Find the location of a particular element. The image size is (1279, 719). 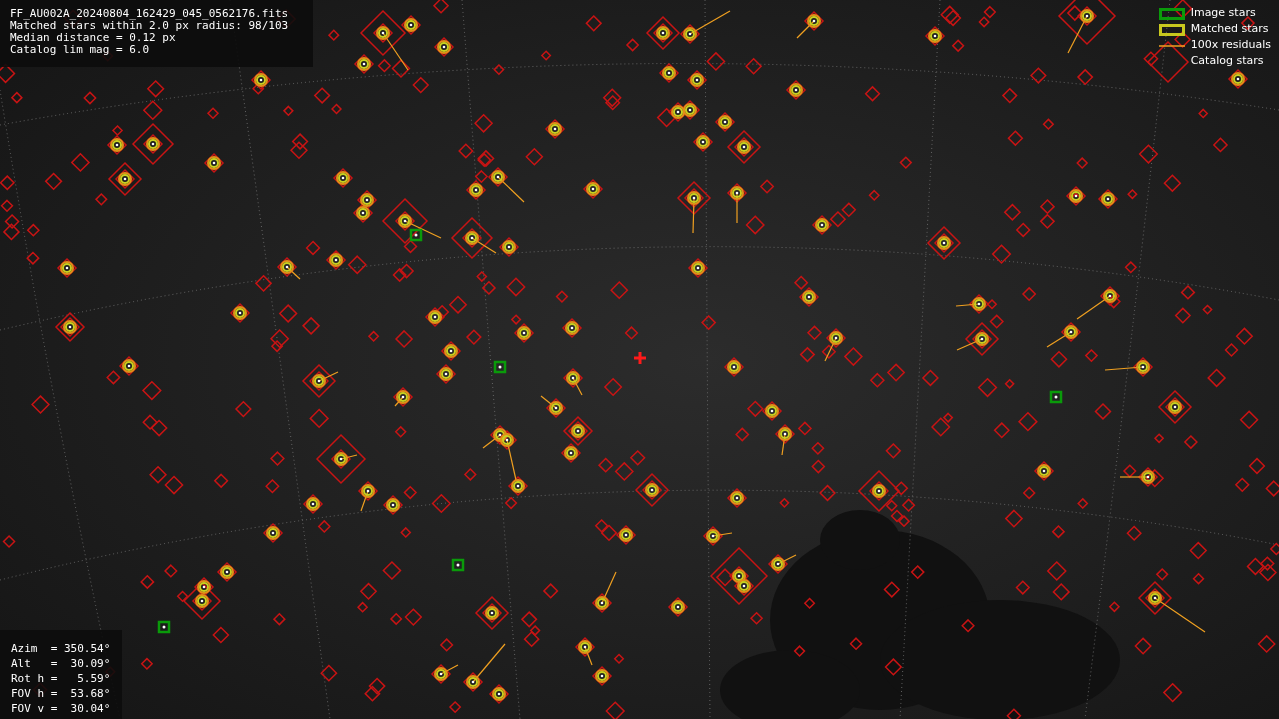

image-star-marker-icon is located at coordinates (1171, 13).